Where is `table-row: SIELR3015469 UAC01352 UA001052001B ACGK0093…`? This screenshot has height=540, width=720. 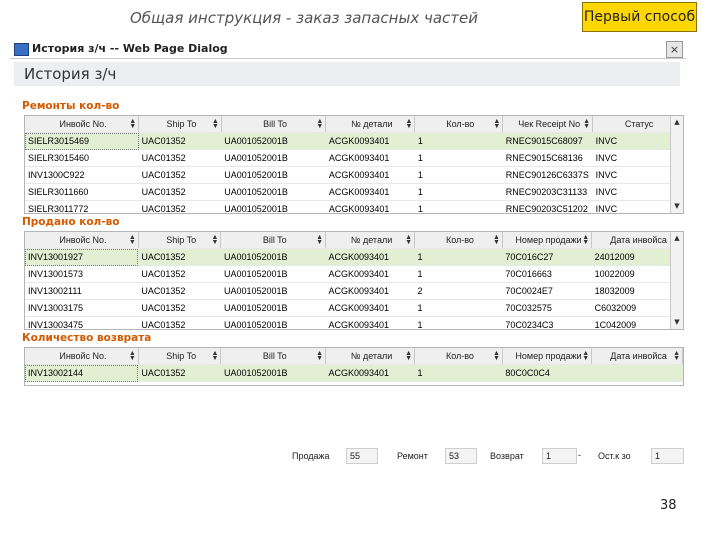 table-row: SIELR3015469 UAC01352 UA001052001B ACGK0093… is located at coordinates (354, 141).